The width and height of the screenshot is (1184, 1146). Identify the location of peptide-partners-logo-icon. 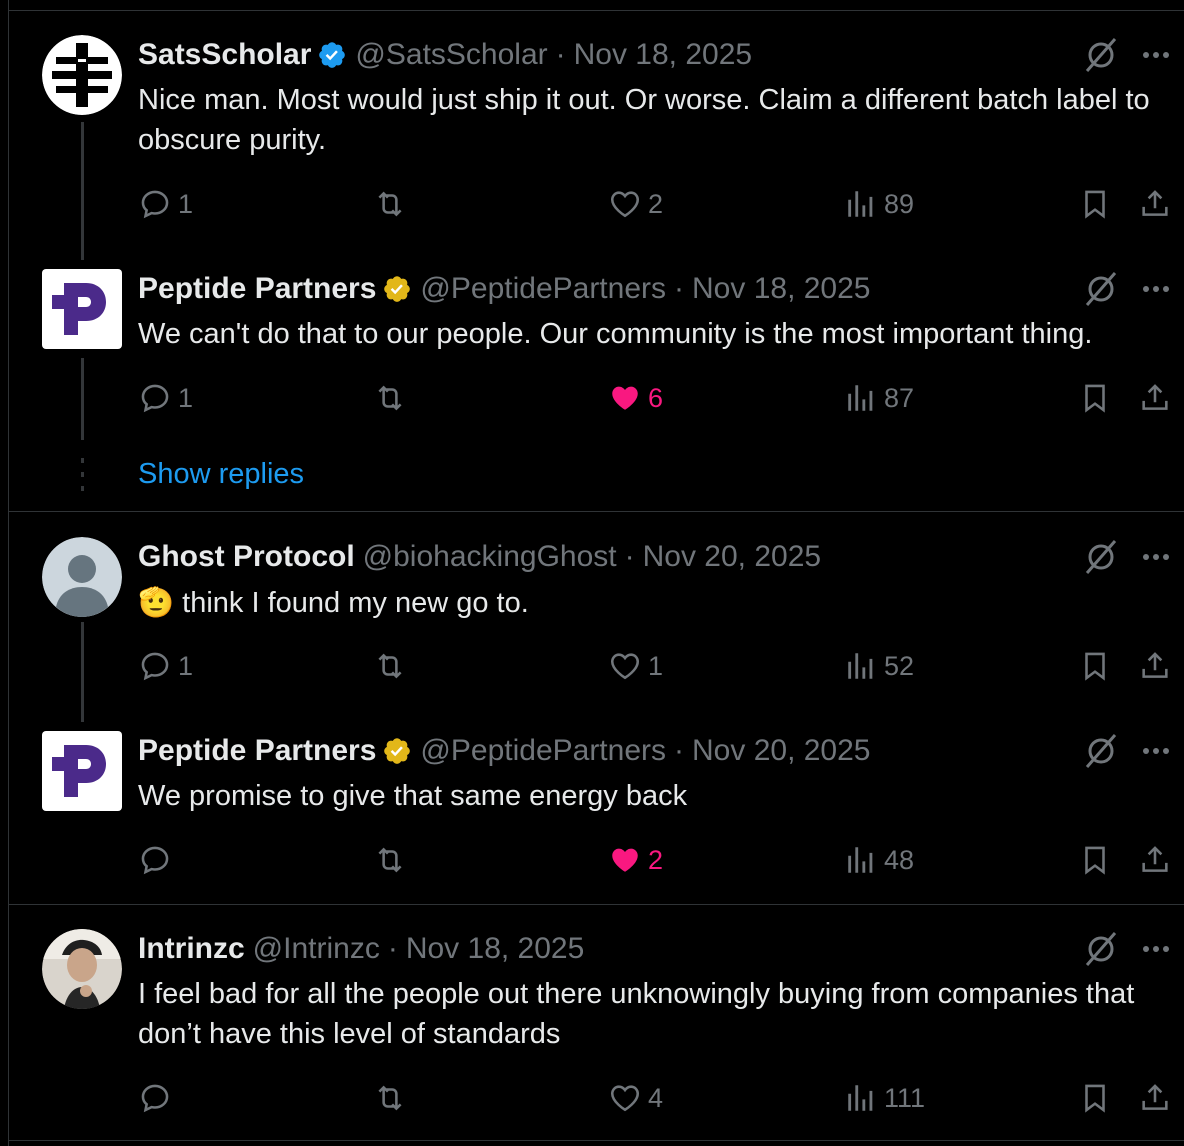
(82, 309).